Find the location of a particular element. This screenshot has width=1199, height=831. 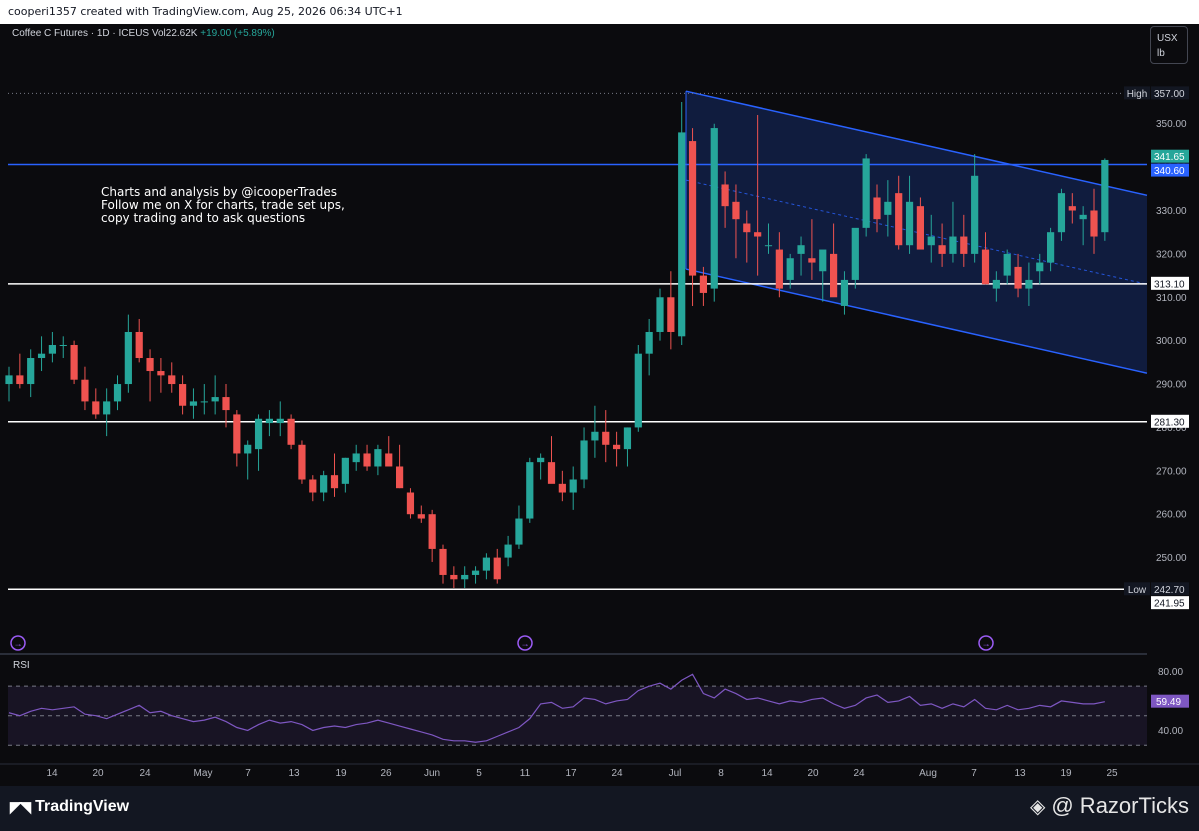

x-tick-label: Jul is located at coordinates (675, 773).